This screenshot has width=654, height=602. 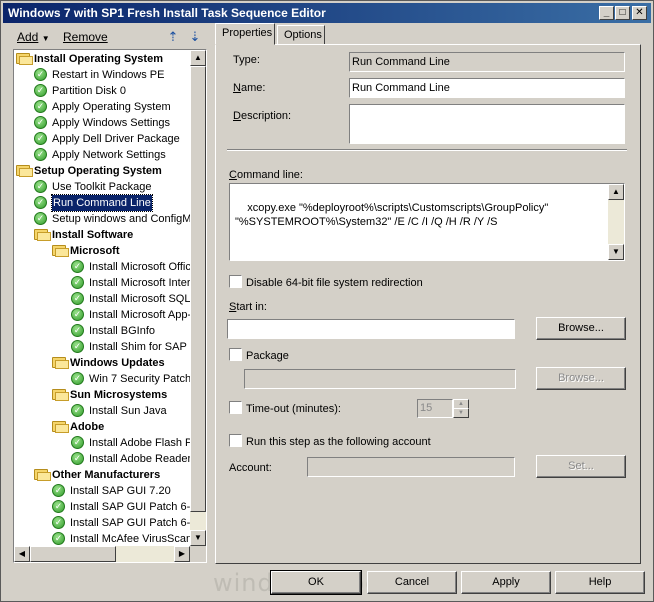 What do you see at coordinates (245, 34) in the screenshot?
I see `tab-properties: Properties` at bounding box center [245, 34].